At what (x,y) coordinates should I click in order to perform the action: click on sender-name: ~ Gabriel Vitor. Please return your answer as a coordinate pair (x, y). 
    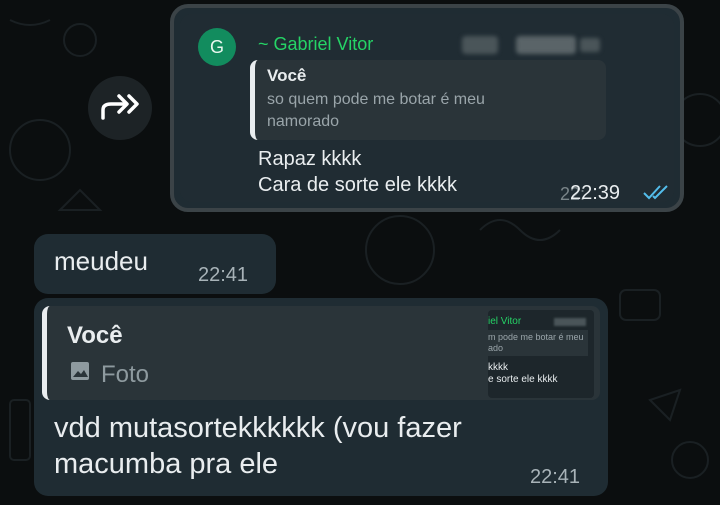
    Looking at the image, I should click on (316, 44).